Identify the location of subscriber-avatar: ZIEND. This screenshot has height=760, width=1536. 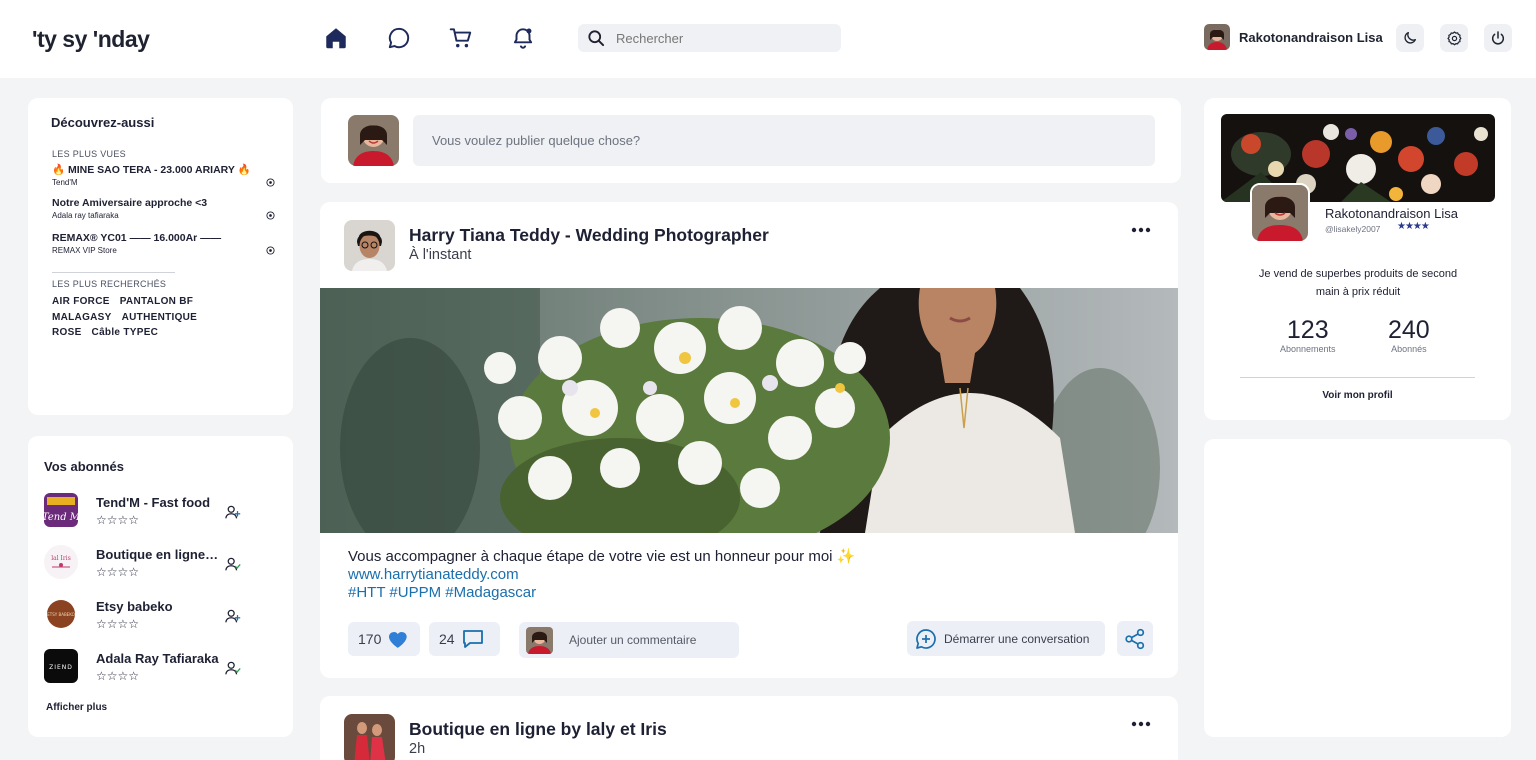
(61, 666).